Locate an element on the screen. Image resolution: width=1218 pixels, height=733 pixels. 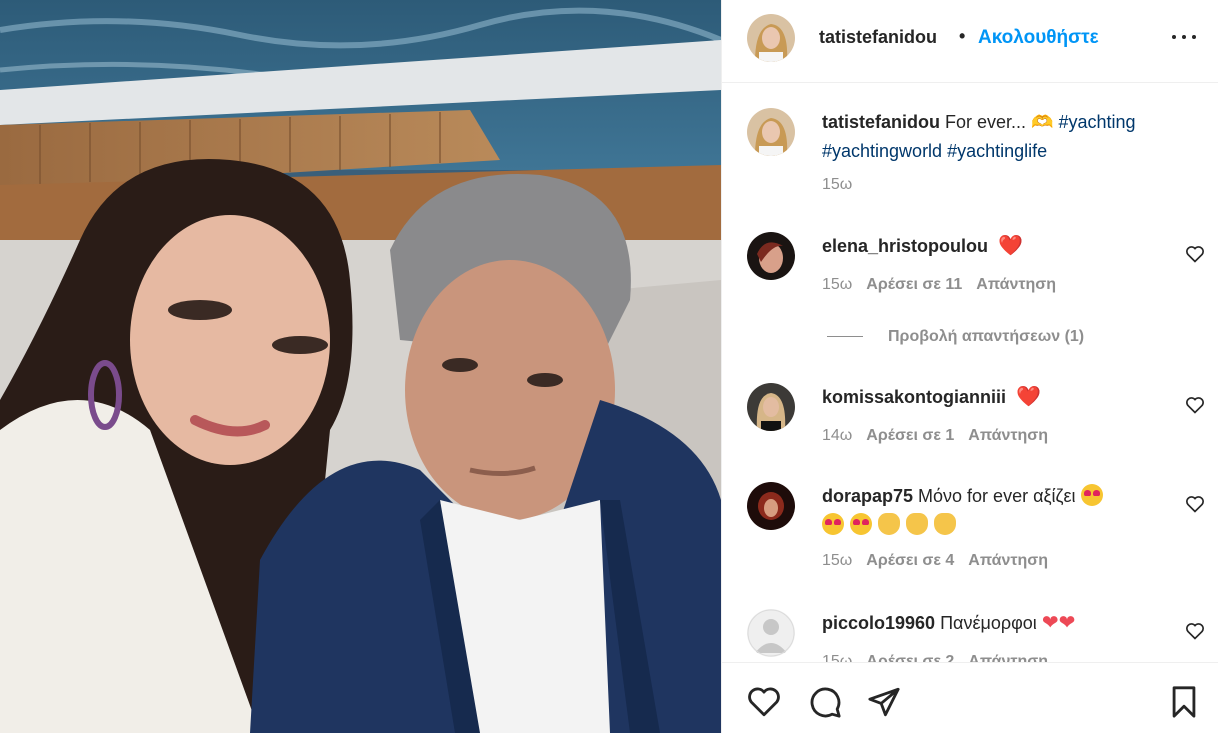
share-icon is located at coordinates (884, 702).